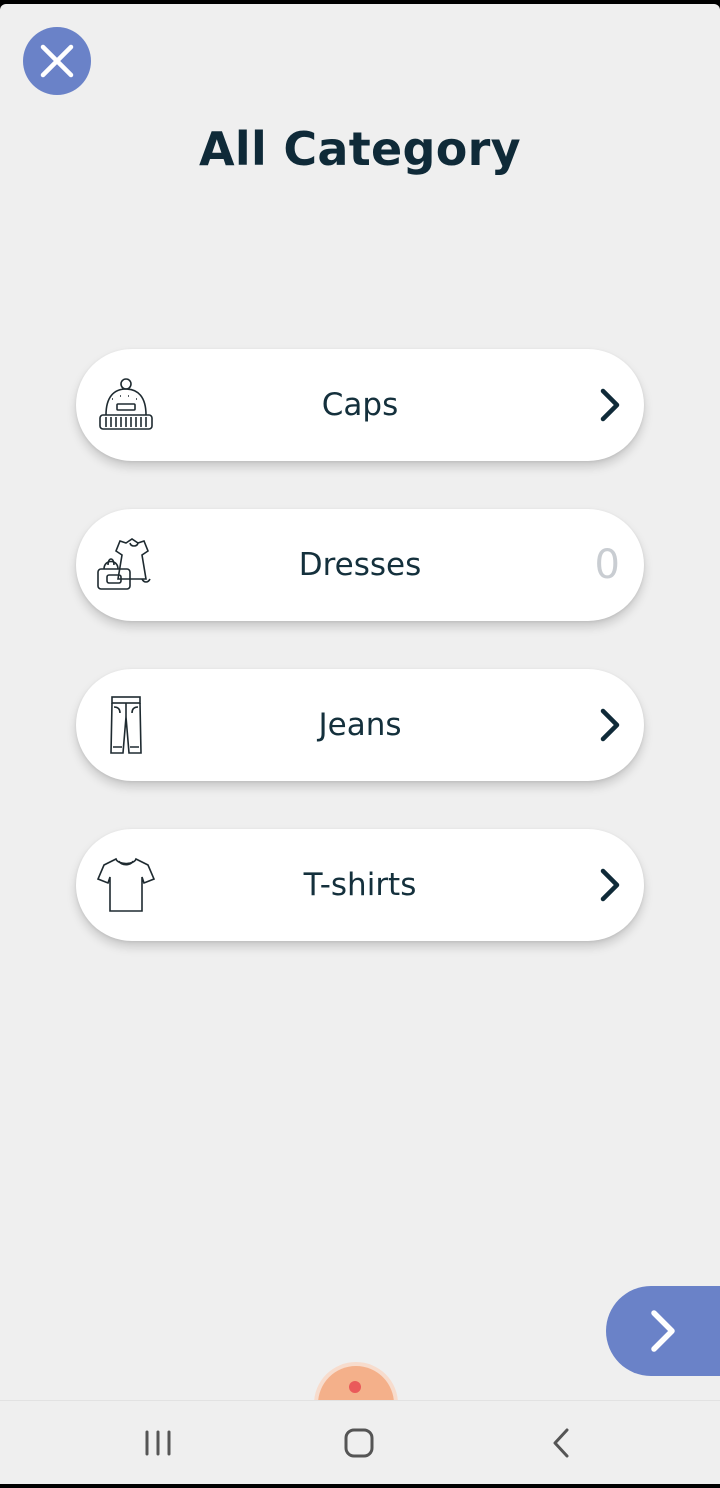 This screenshot has width=720, height=1488. I want to click on recents-icon, so click(158, 1443).